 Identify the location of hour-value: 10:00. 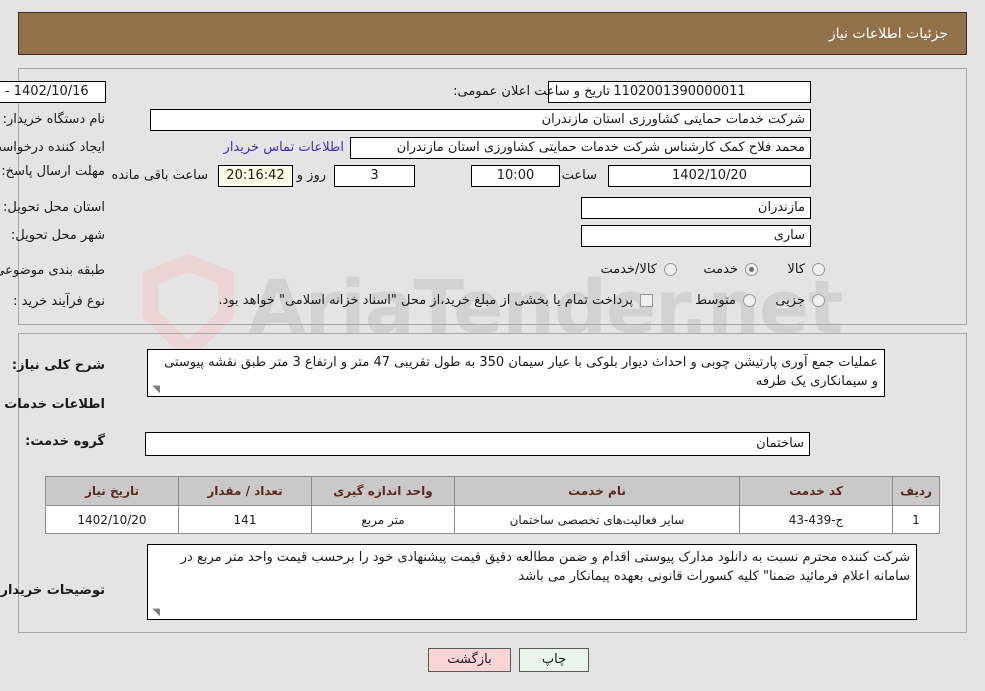
(515, 176).